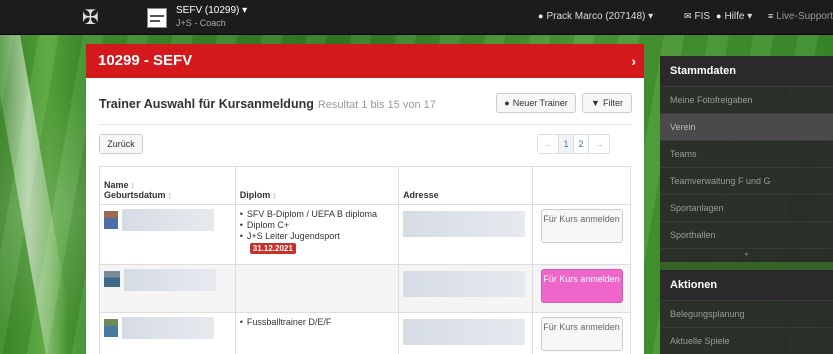 The height and width of the screenshot is (354, 833). I want to click on user-menu: ● Prack Marco (207148) ▾, so click(595, 16).